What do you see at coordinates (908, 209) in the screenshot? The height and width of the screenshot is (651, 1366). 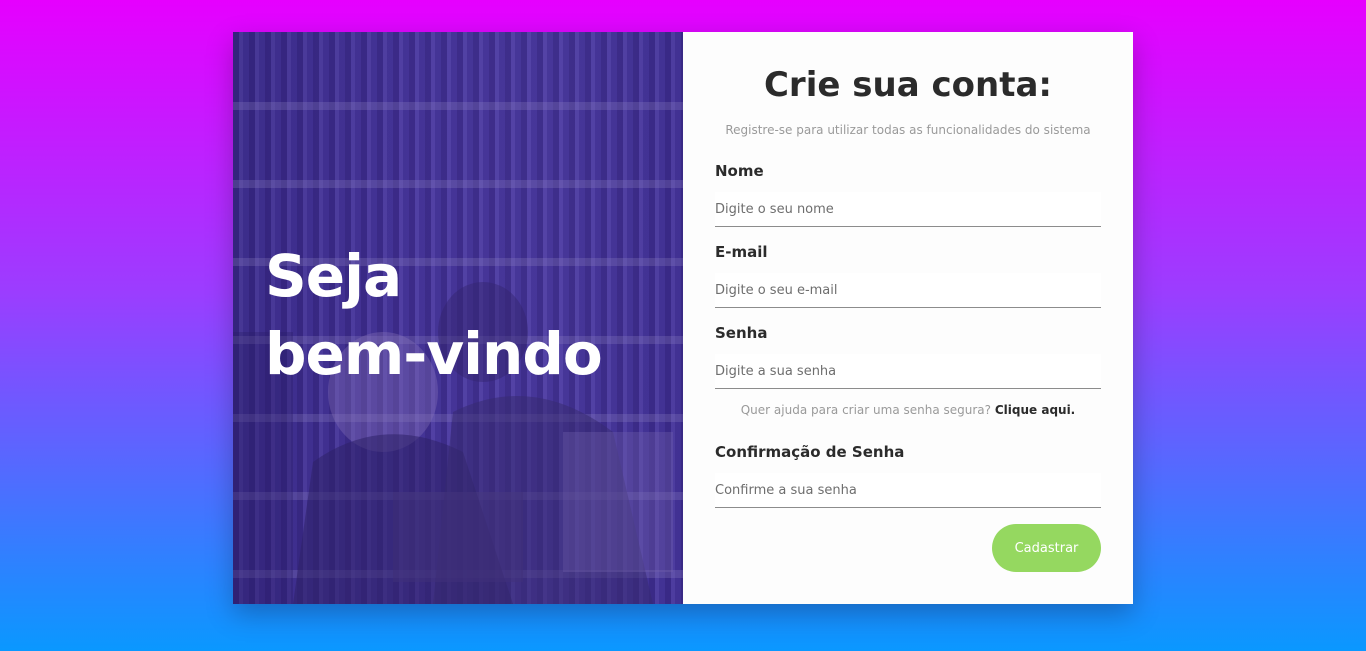 I see `name-input` at bounding box center [908, 209].